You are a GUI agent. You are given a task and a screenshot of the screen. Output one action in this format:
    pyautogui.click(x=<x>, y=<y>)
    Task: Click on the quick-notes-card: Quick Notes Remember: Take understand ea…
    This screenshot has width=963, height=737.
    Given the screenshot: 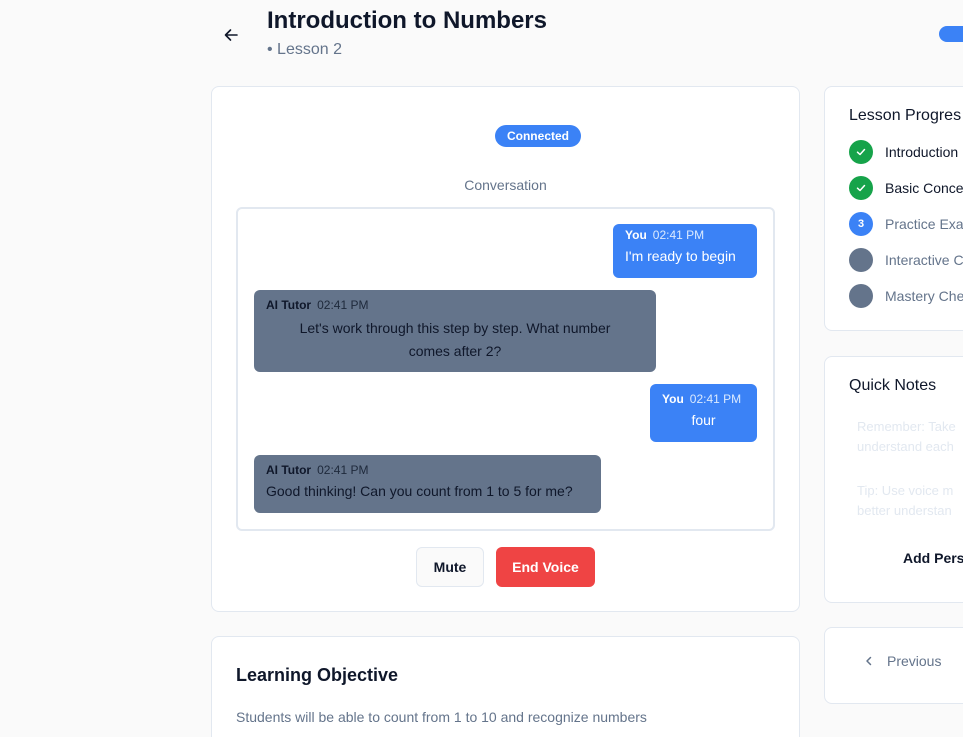 What is the action you would take?
    pyautogui.click(x=893, y=479)
    